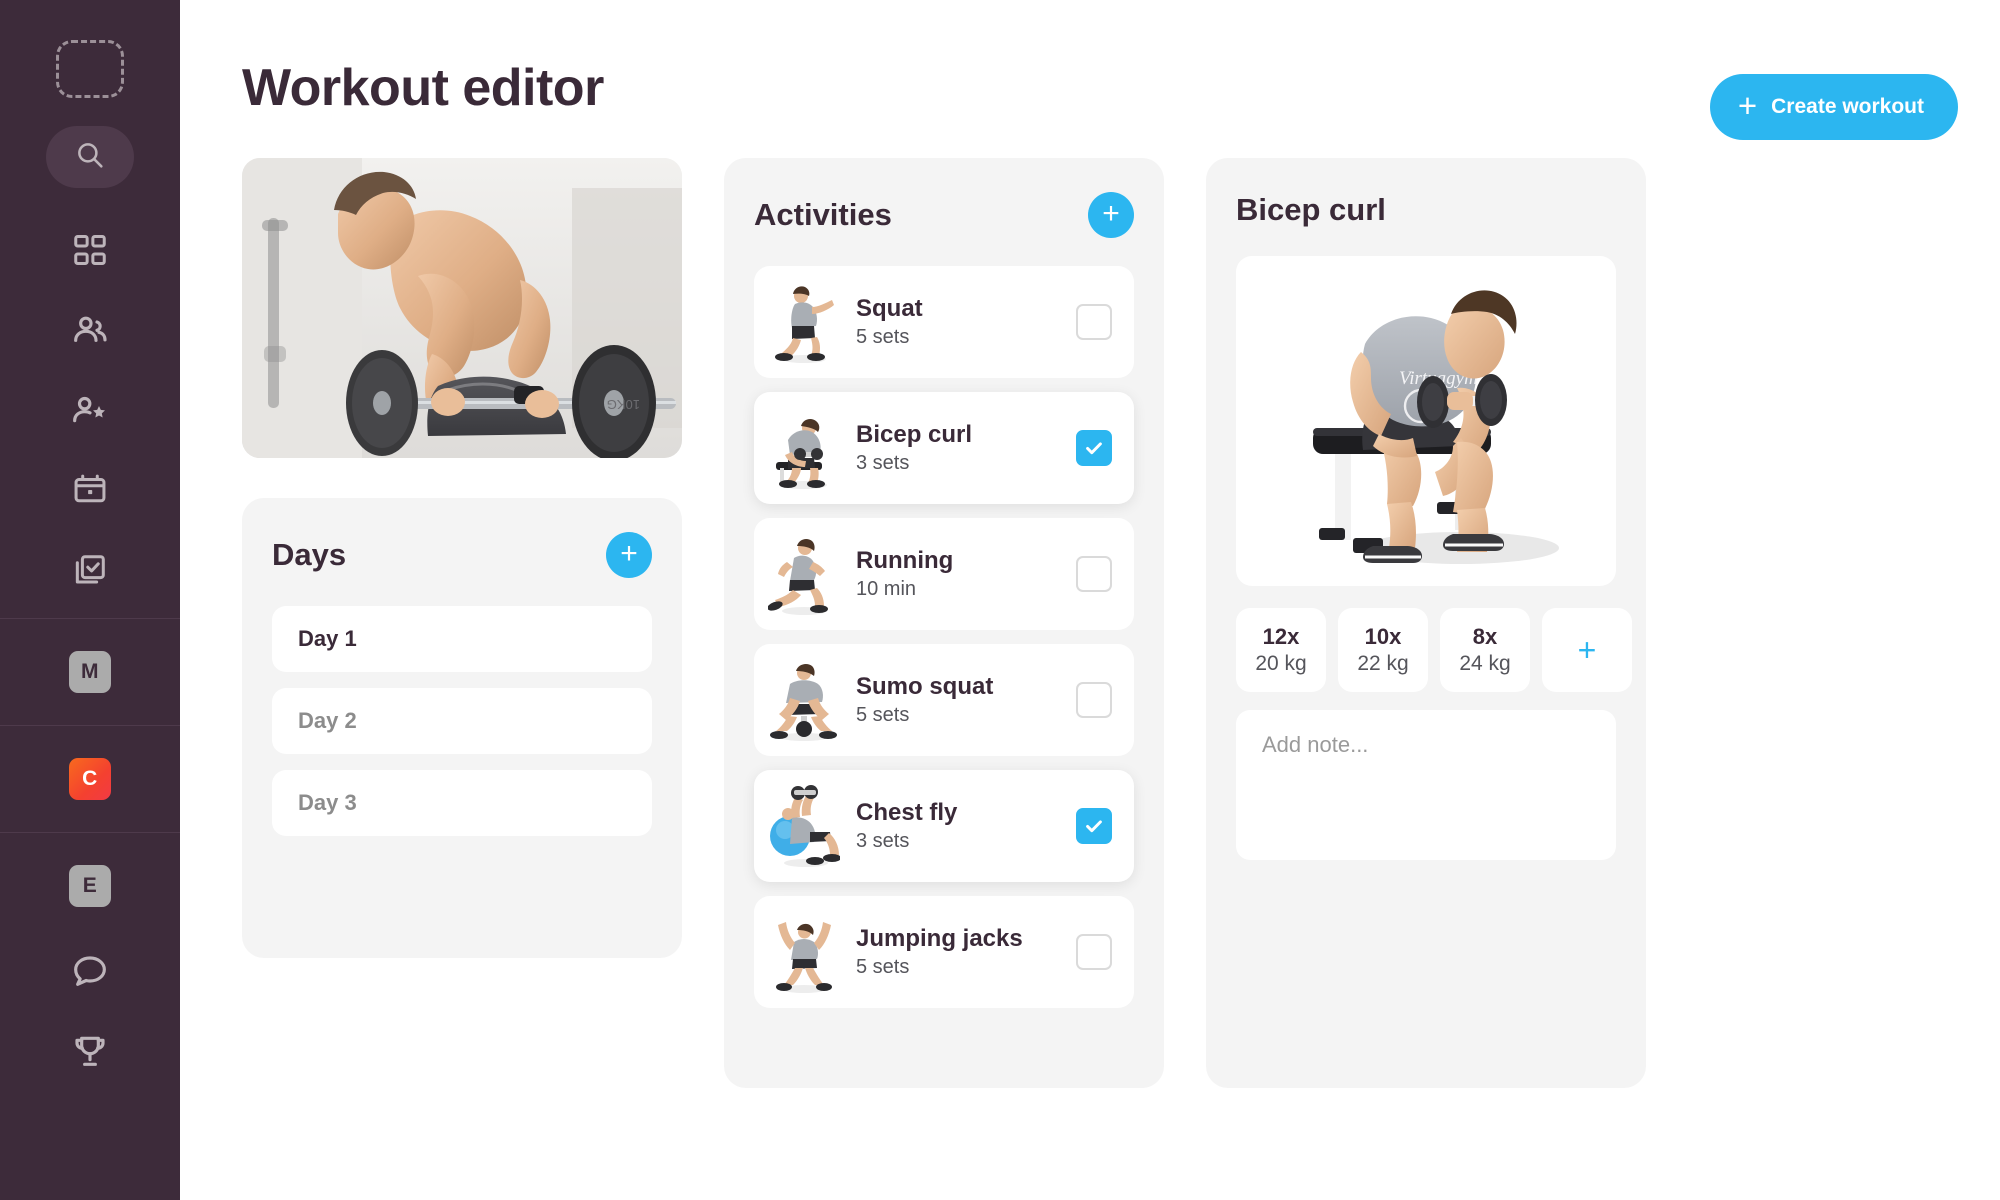 The height and width of the screenshot is (1200, 2000). What do you see at coordinates (925, 686) in the screenshot?
I see `activity-name: Sumo squat` at bounding box center [925, 686].